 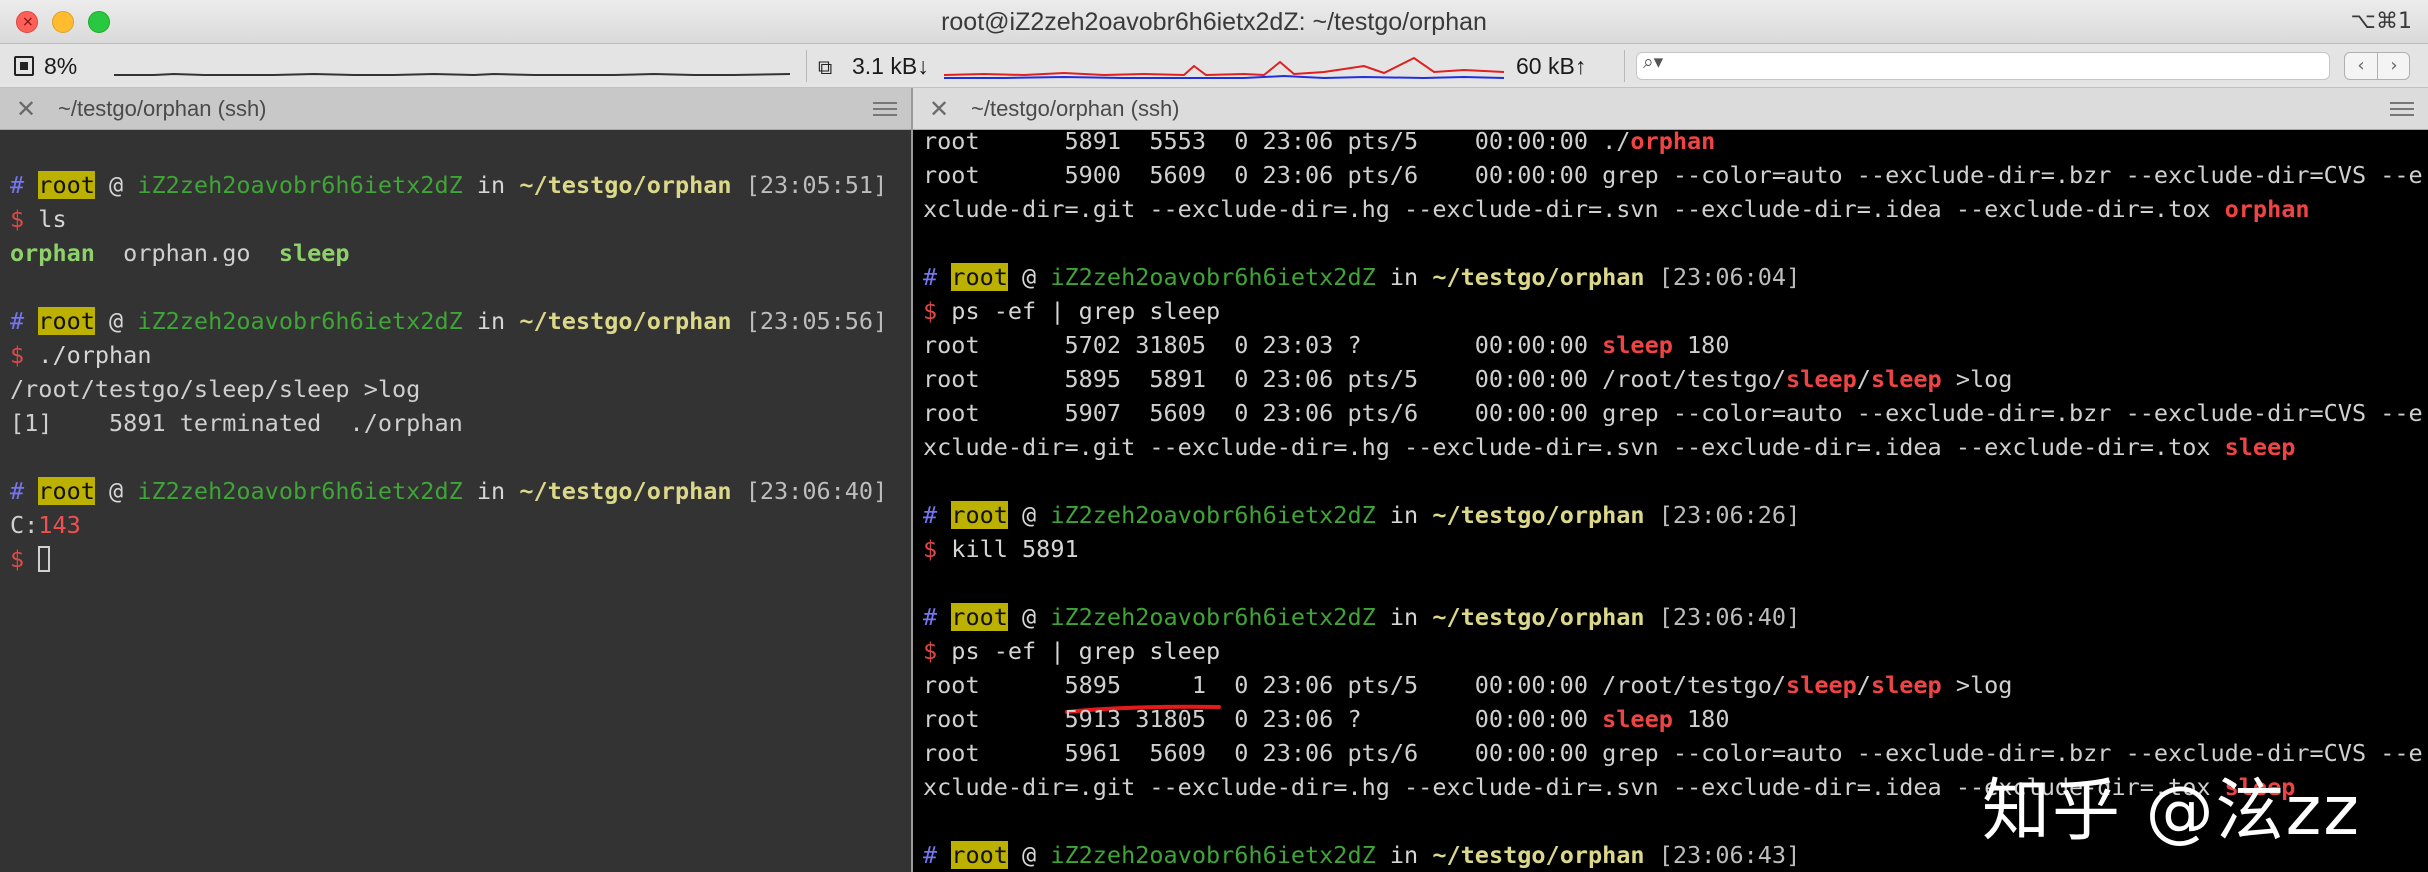 What do you see at coordinates (890, 66) in the screenshot?
I see `net-down: 3.1 kB↓` at bounding box center [890, 66].